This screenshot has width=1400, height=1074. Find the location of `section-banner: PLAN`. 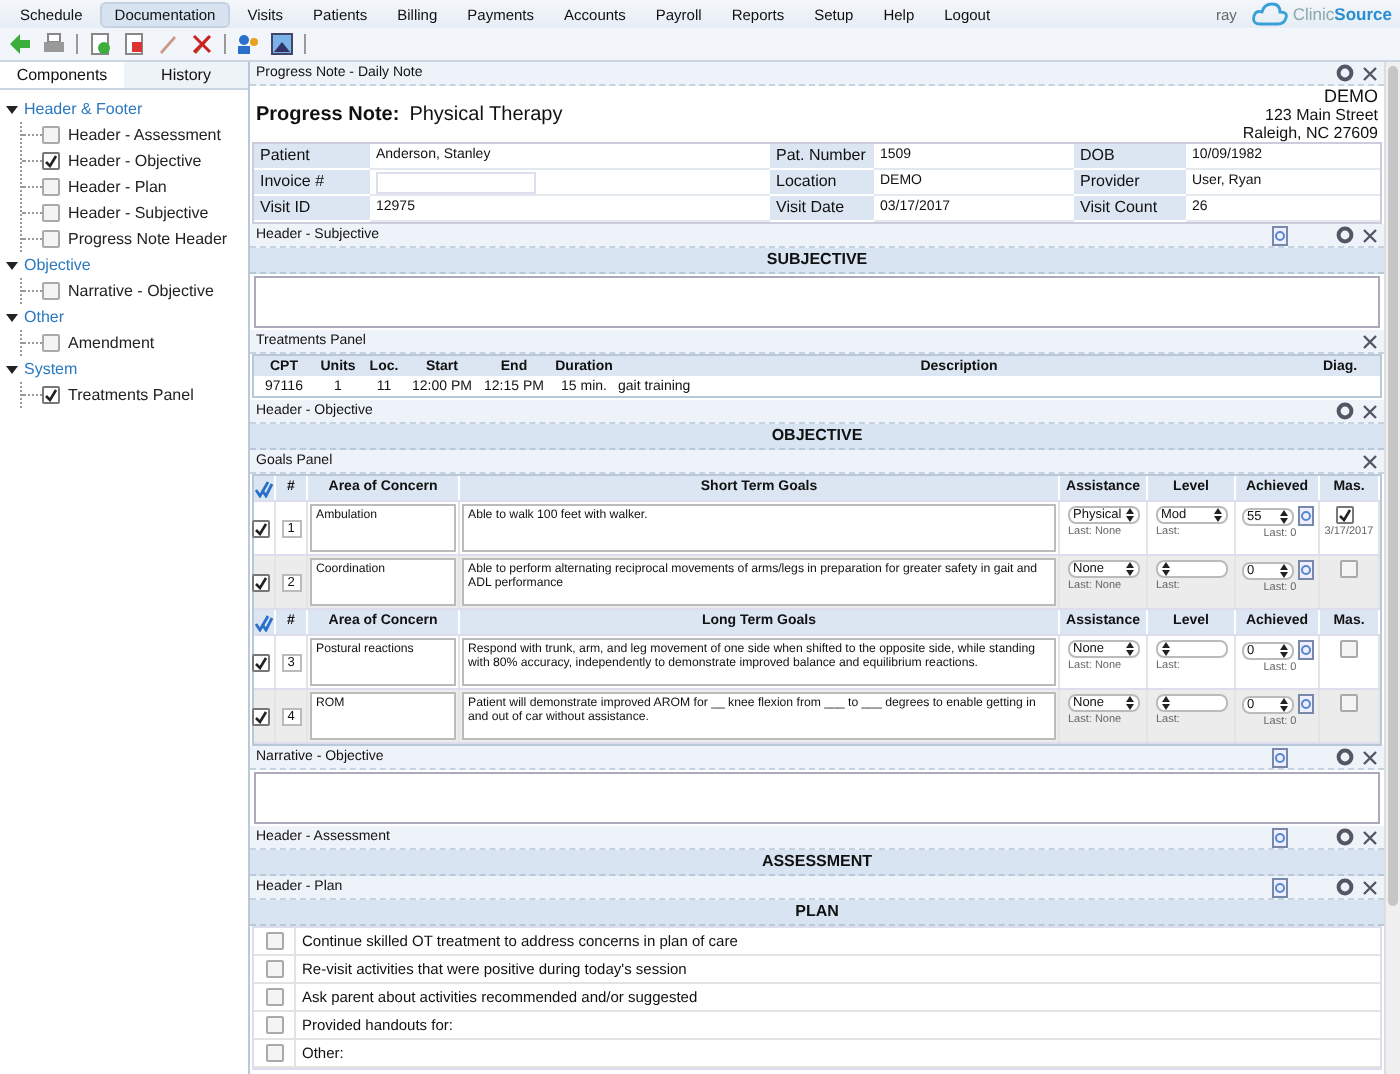

section-banner: PLAN is located at coordinates (817, 913).